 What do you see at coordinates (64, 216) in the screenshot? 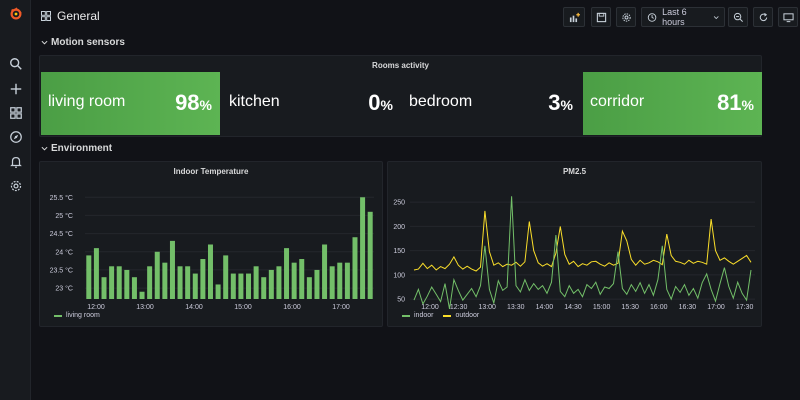
I see `y-tick-label: 25 °C` at bounding box center [64, 216].